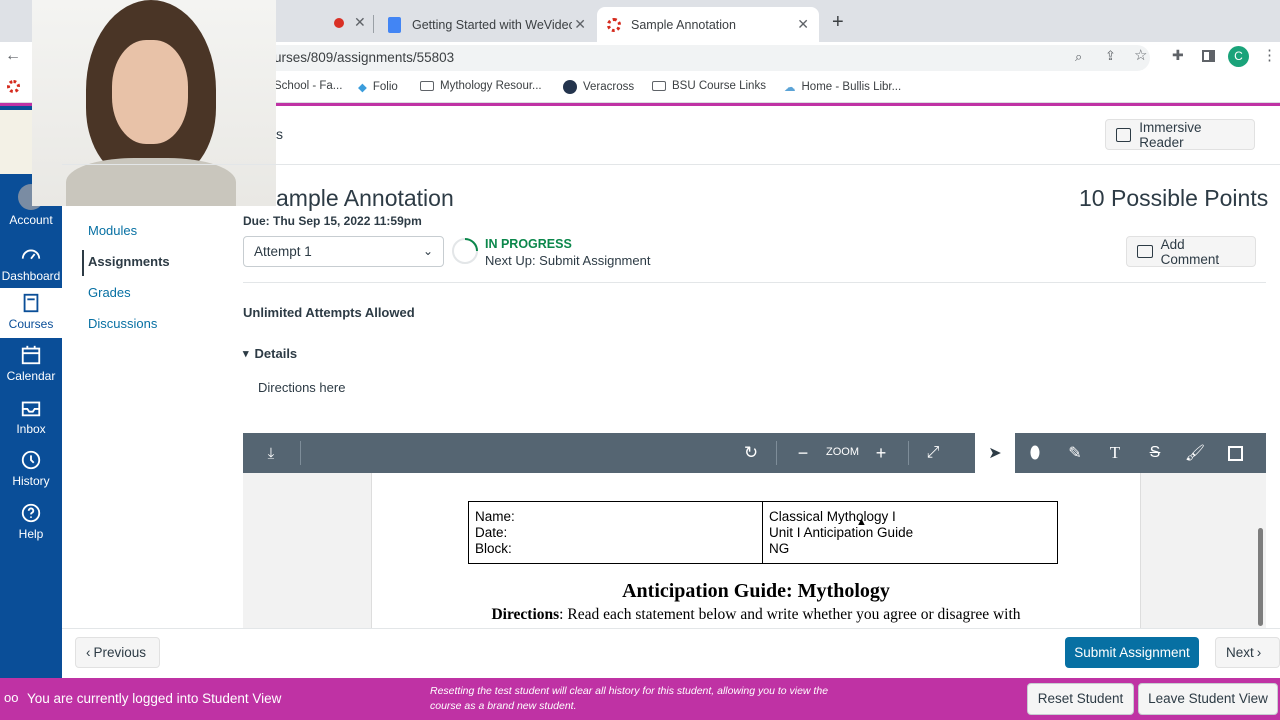  Describe the element at coordinates (492, 24) in the screenshot. I see `tab-title: Getting Started with WeVideo (` at that location.